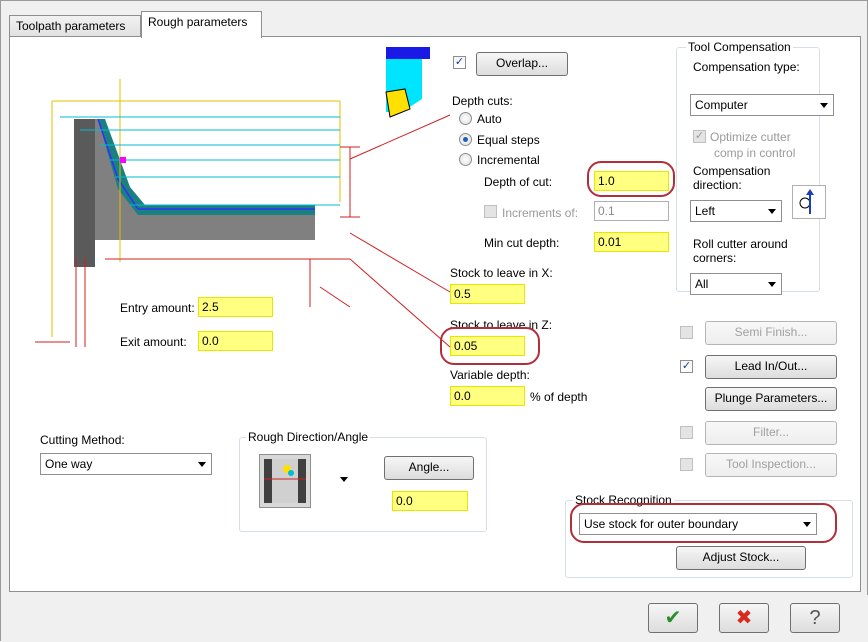 The height and width of the screenshot is (642, 868). Describe the element at coordinates (746, 67) in the screenshot. I see `compensation-type-label: Compensation type:` at that location.